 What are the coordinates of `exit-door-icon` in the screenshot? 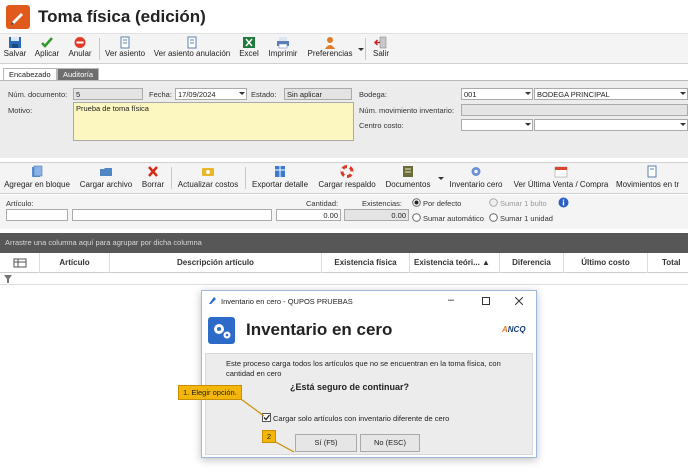 It's located at (380, 42).